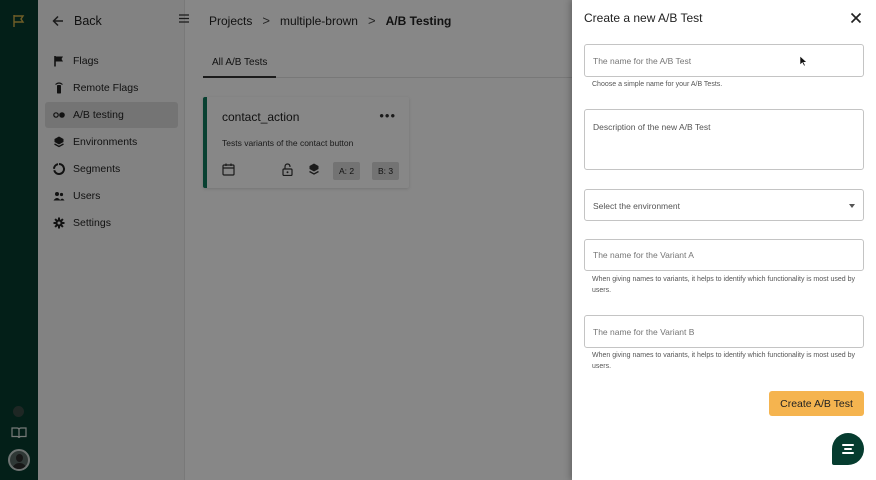 The image size is (876, 480). Describe the element at coordinates (803, 61) in the screenshot. I see `mouse-cursor-icon` at that location.